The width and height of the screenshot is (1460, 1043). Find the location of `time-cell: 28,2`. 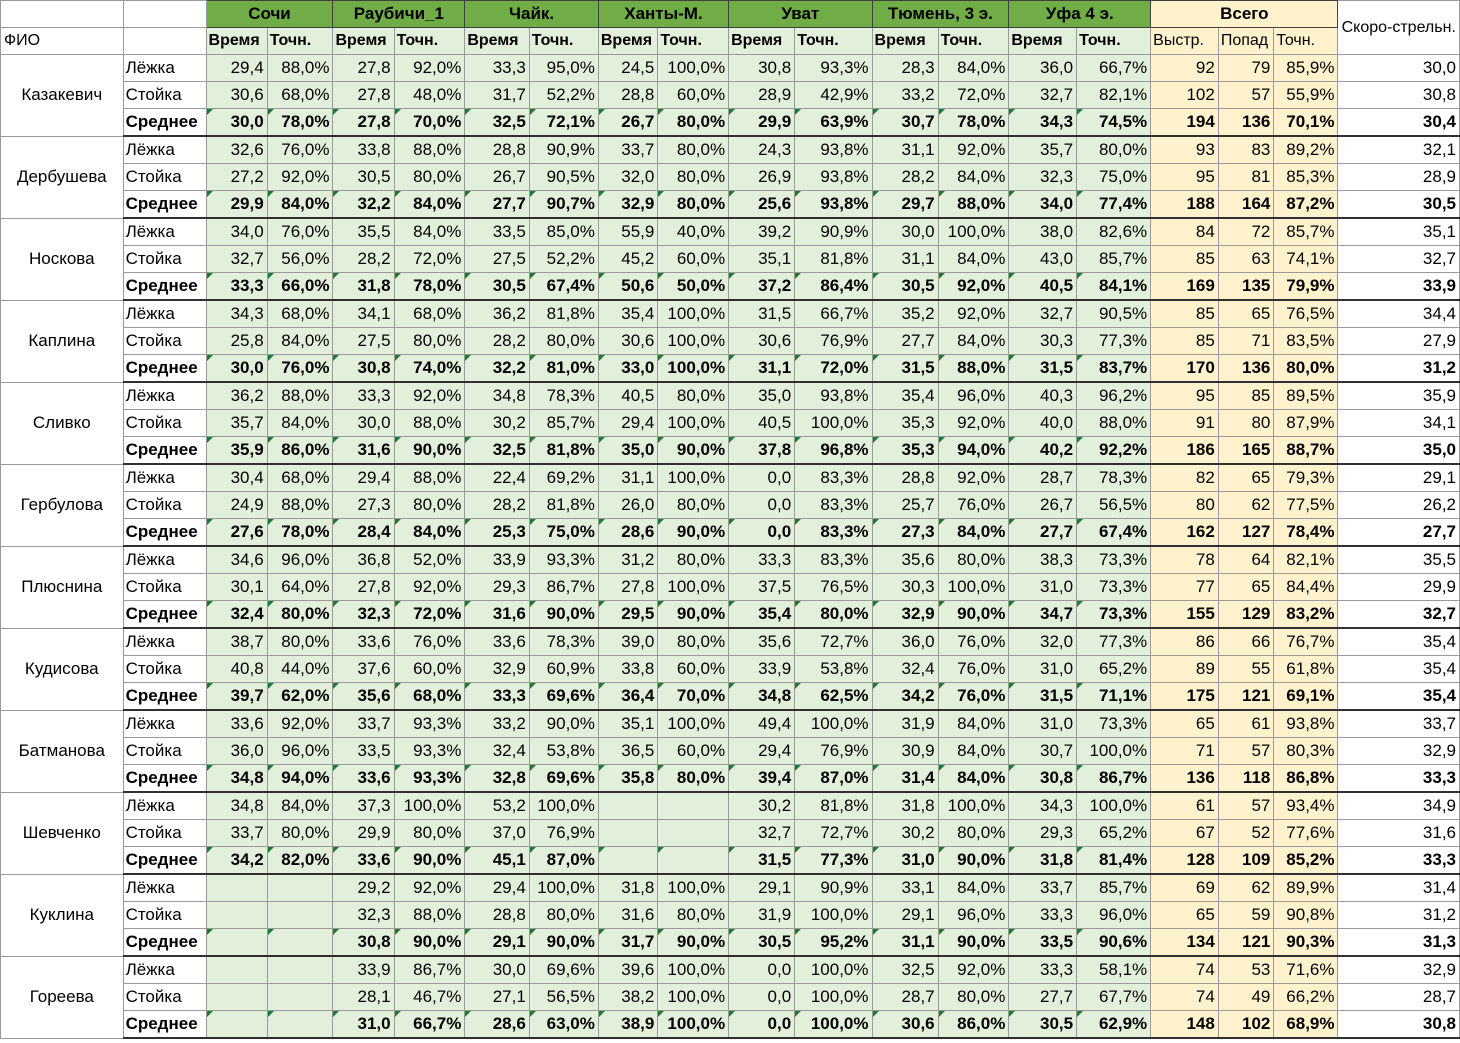

time-cell: 28,2 is located at coordinates (497, 341).